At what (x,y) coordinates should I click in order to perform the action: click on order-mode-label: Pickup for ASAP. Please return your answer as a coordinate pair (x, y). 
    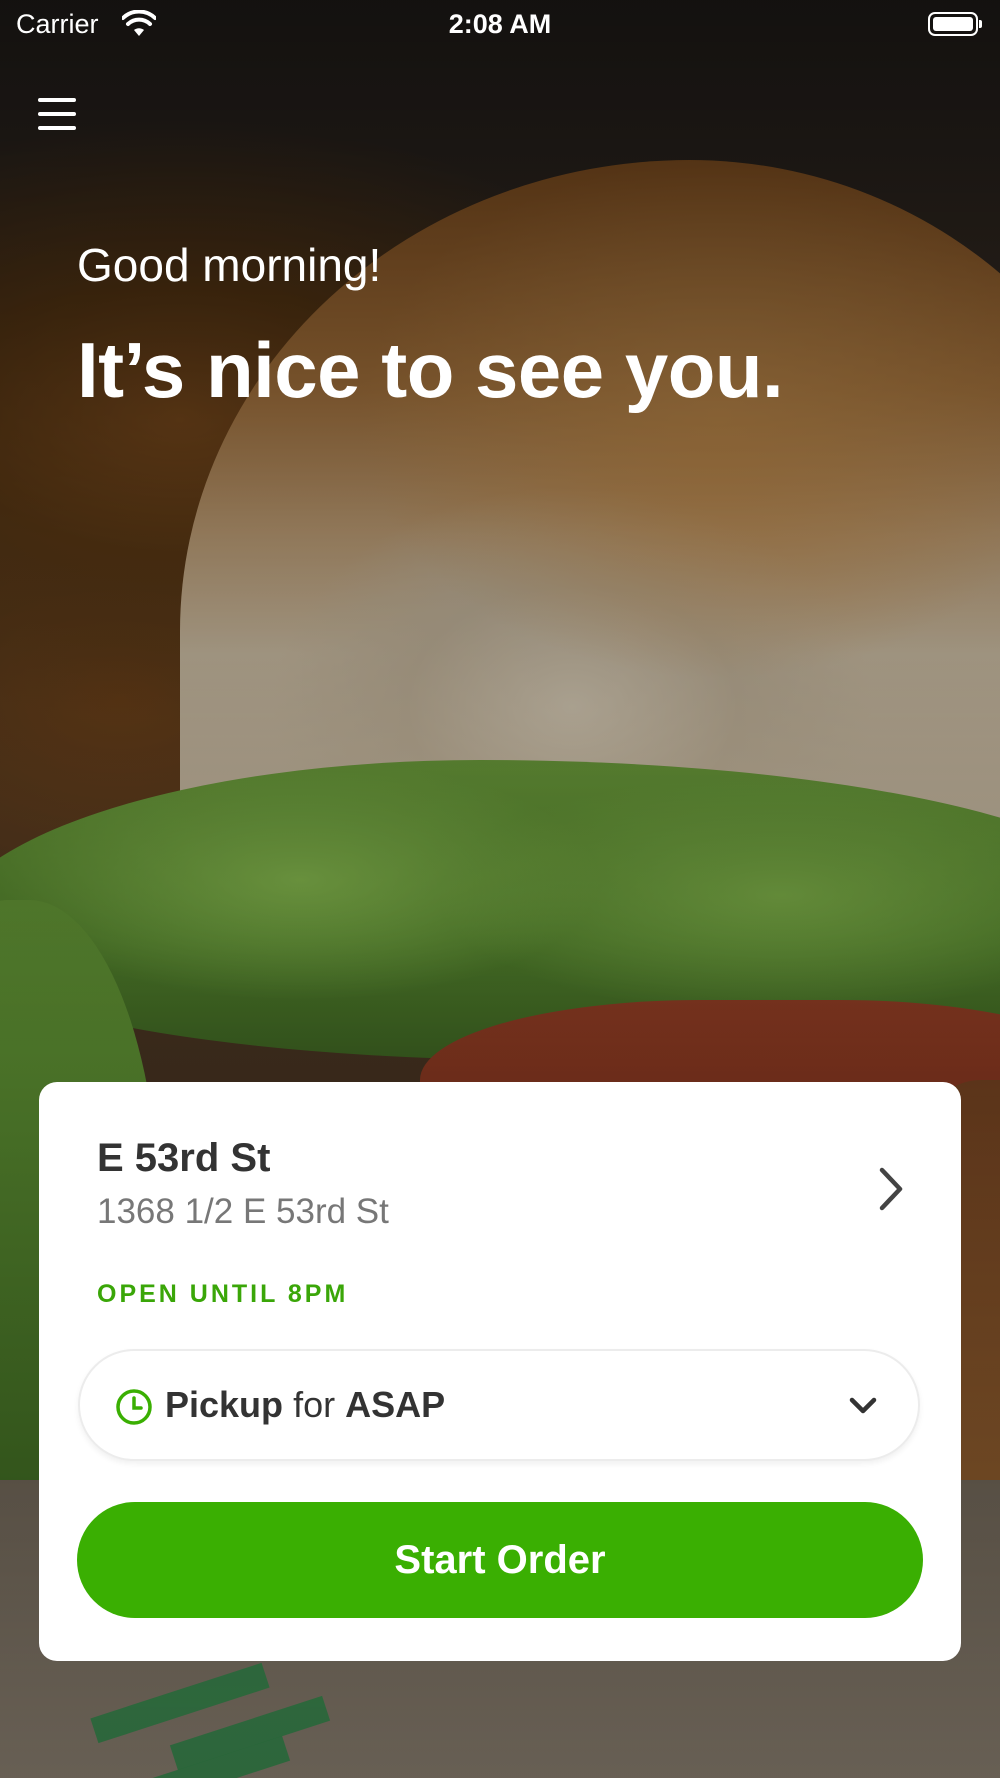
    Looking at the image, I should click on (305, 1405).